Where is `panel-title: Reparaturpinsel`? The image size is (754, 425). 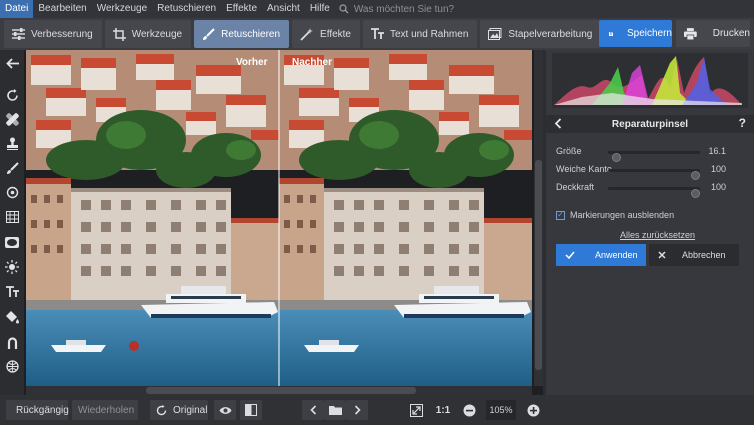 panel-title: Reparaturpinsel is located at coordinates (650, 124).